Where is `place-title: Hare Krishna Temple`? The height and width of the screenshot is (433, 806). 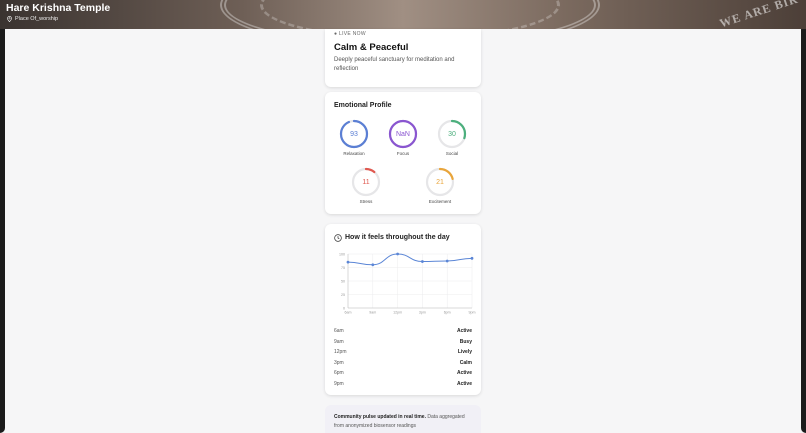 place-title: Hare Krishna Temple is located at coordinates (58, 8).